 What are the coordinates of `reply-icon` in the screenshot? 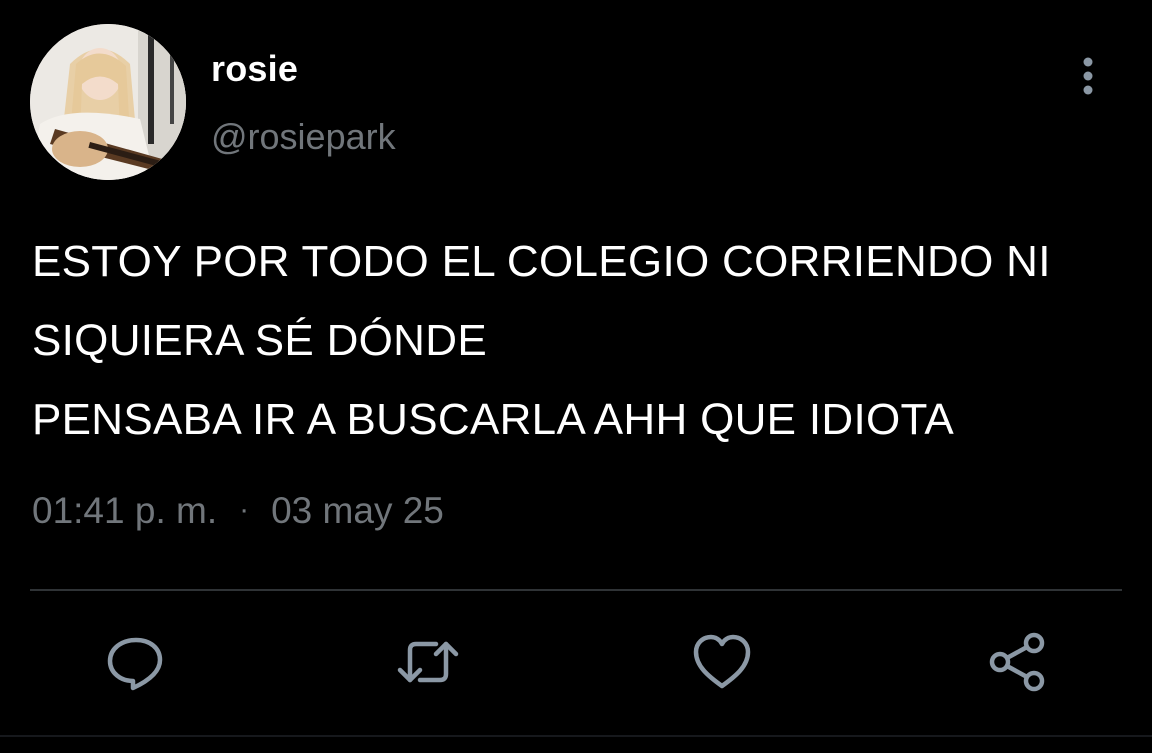 It's located at (135, 664).